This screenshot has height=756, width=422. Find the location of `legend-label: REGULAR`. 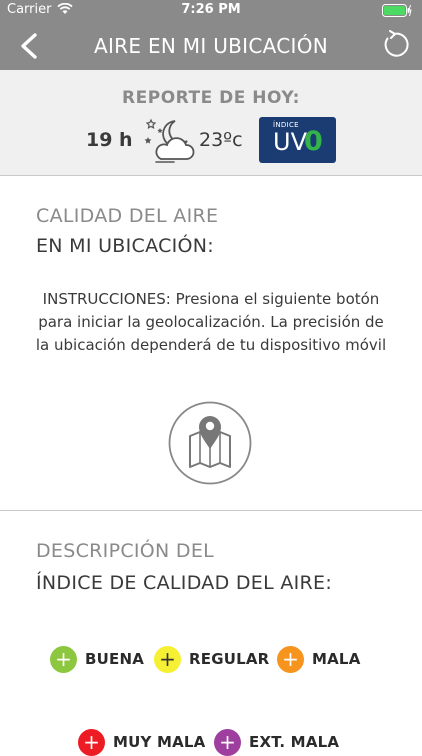

legend-label: REGULAR is located at coordinates (229, 659).